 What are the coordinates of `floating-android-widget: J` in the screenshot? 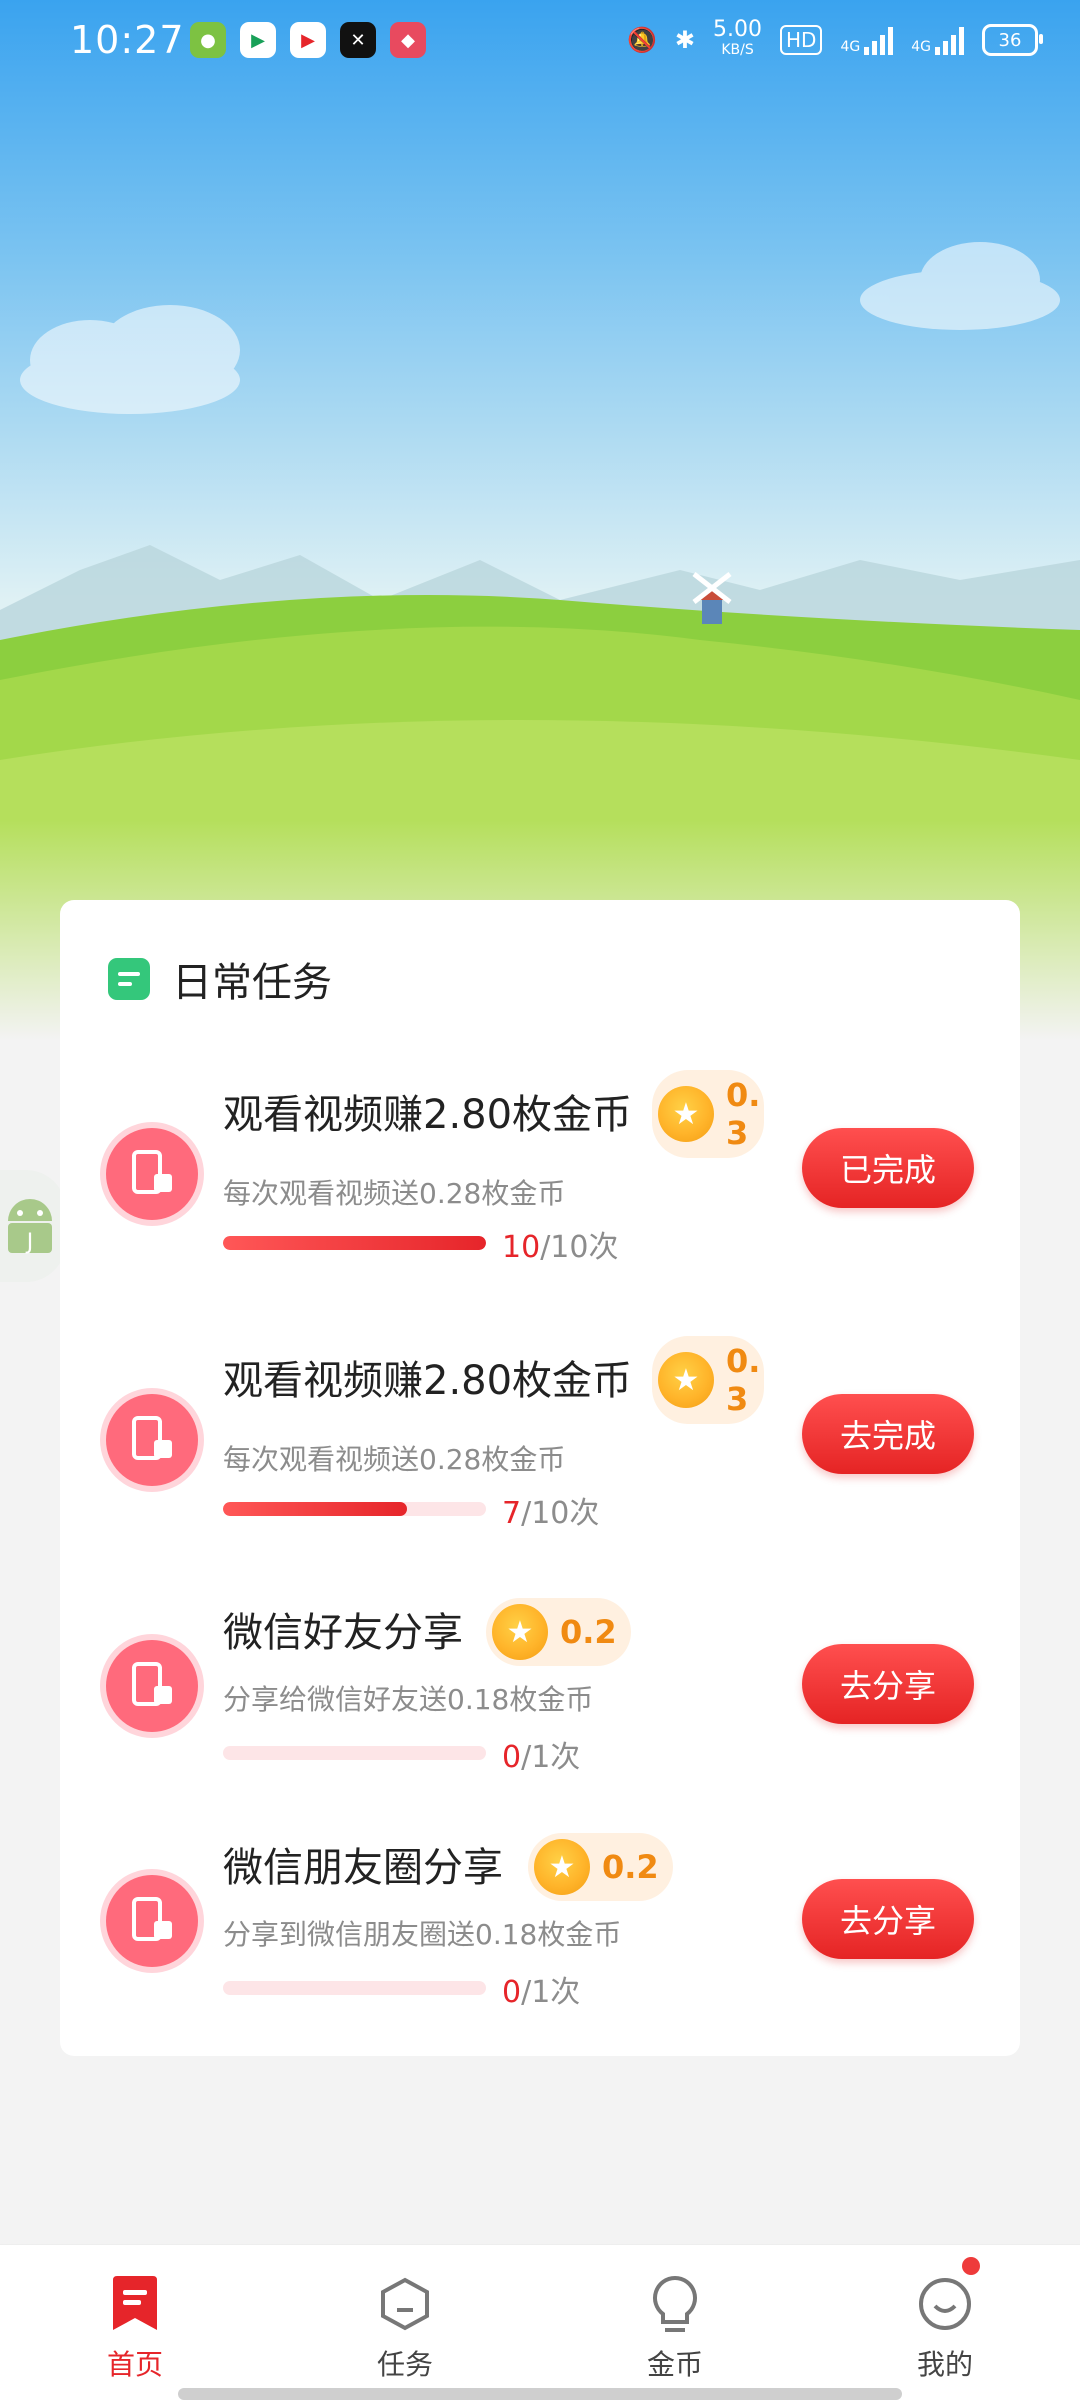 It's located at (33, 1226).